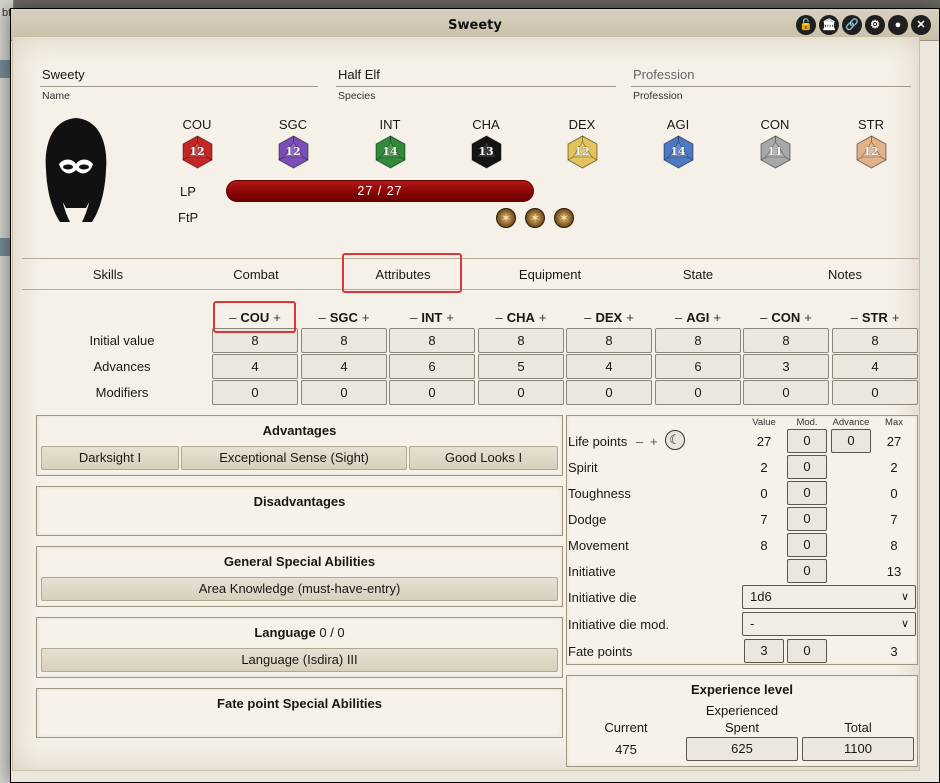  What do you see at coordinates (476, 75) in the screenshot?
I see `species-value: Half Elf` at bounding box center [476, 75].